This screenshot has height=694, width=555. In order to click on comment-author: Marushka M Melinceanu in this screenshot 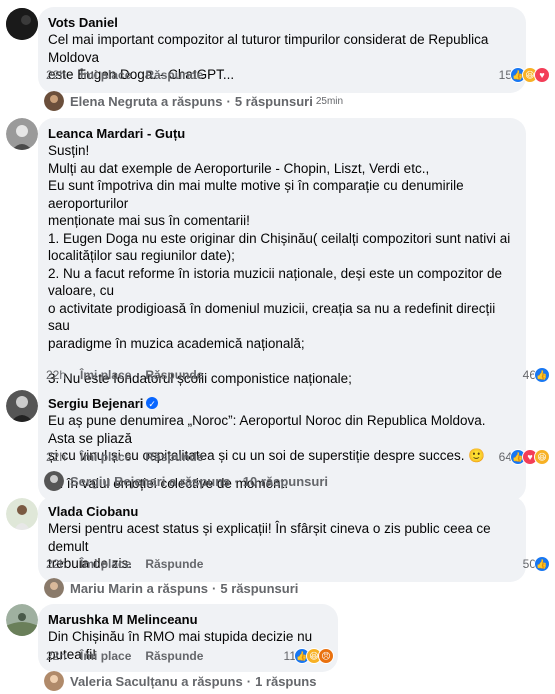, I will do `click(187, 620)`.